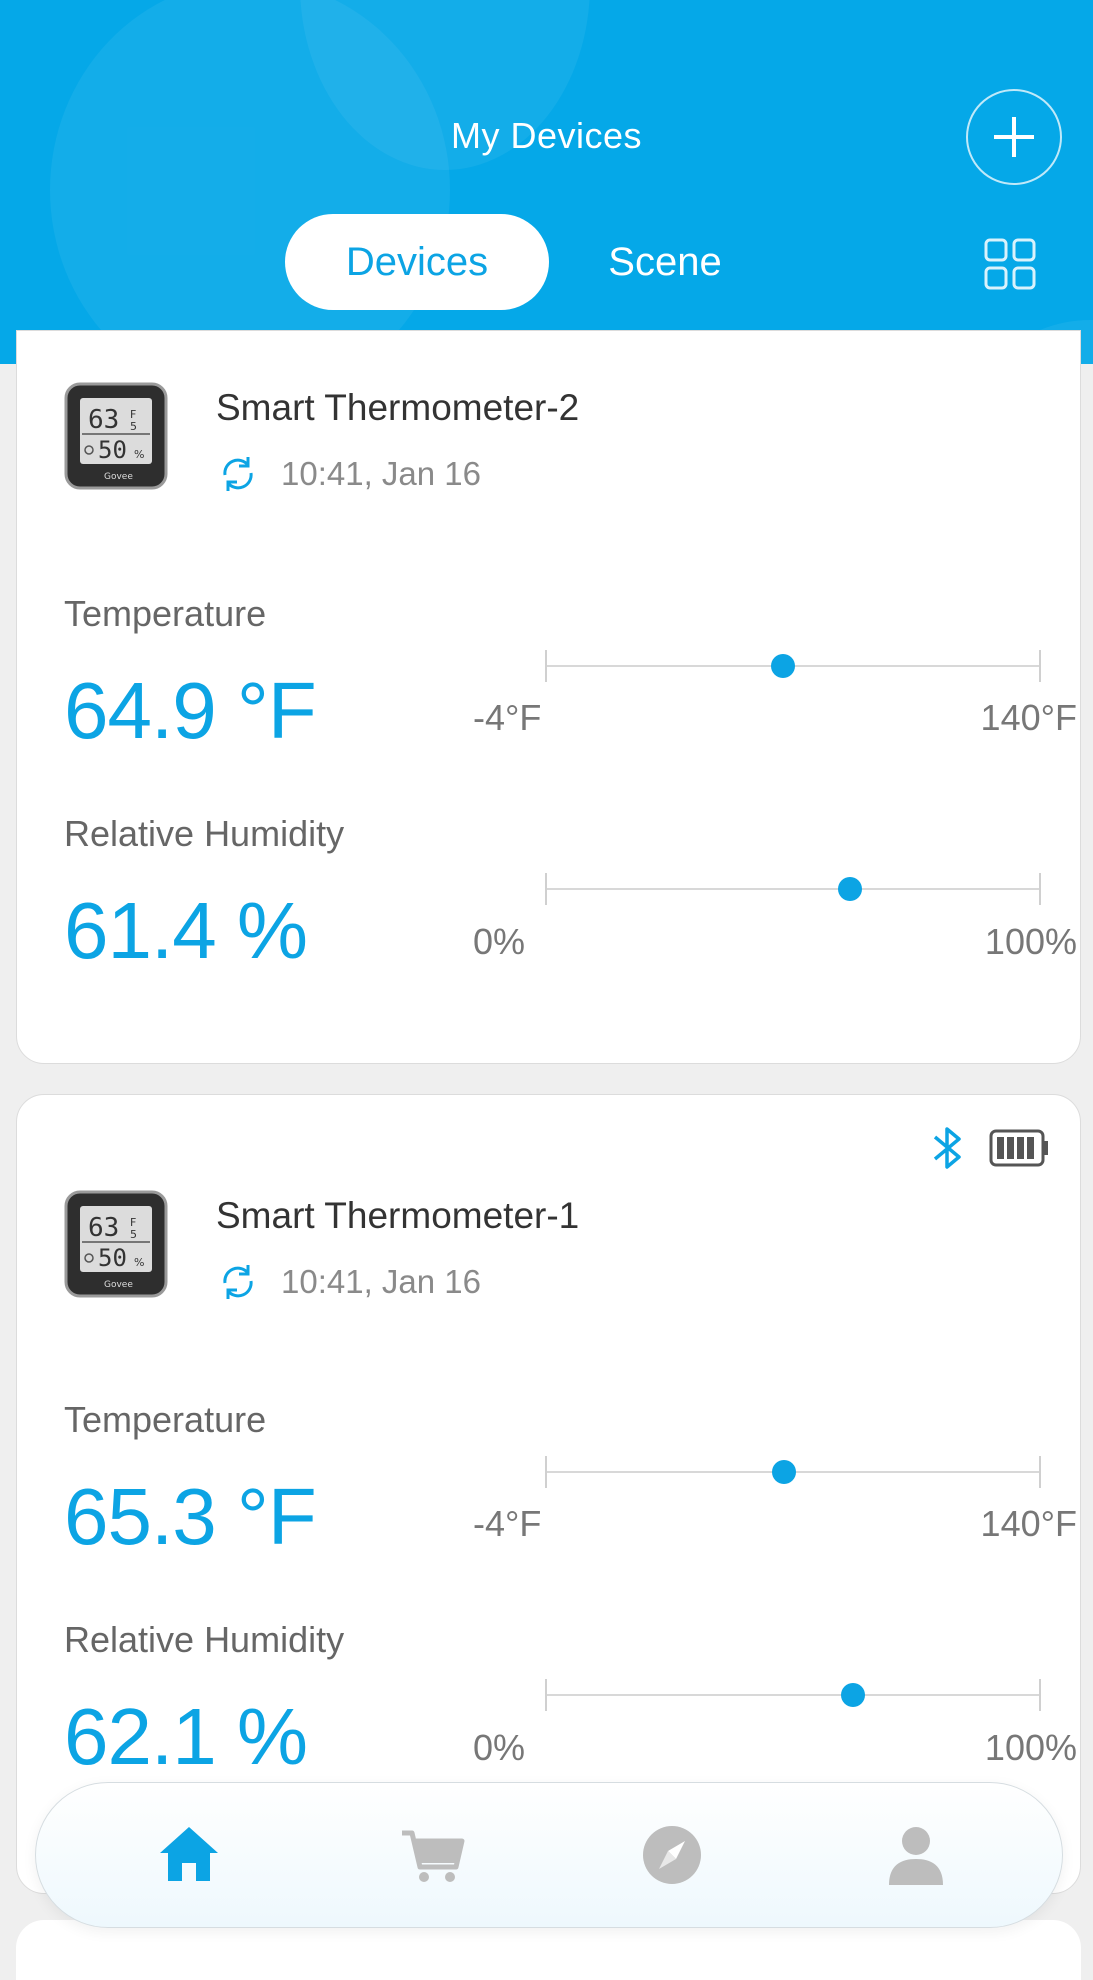  What do you see at coordinates (1018, 1148) in the screenshot?
I see `battery-full-icon` at bounding box center [1018, 1148].